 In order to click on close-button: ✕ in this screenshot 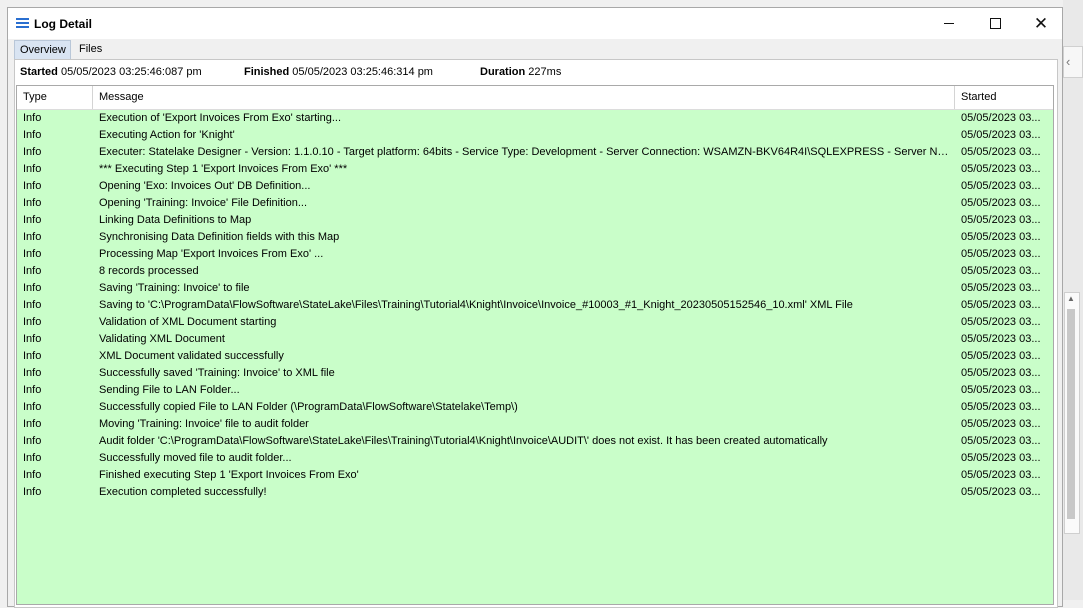, I will do `click(1041, 23)`.